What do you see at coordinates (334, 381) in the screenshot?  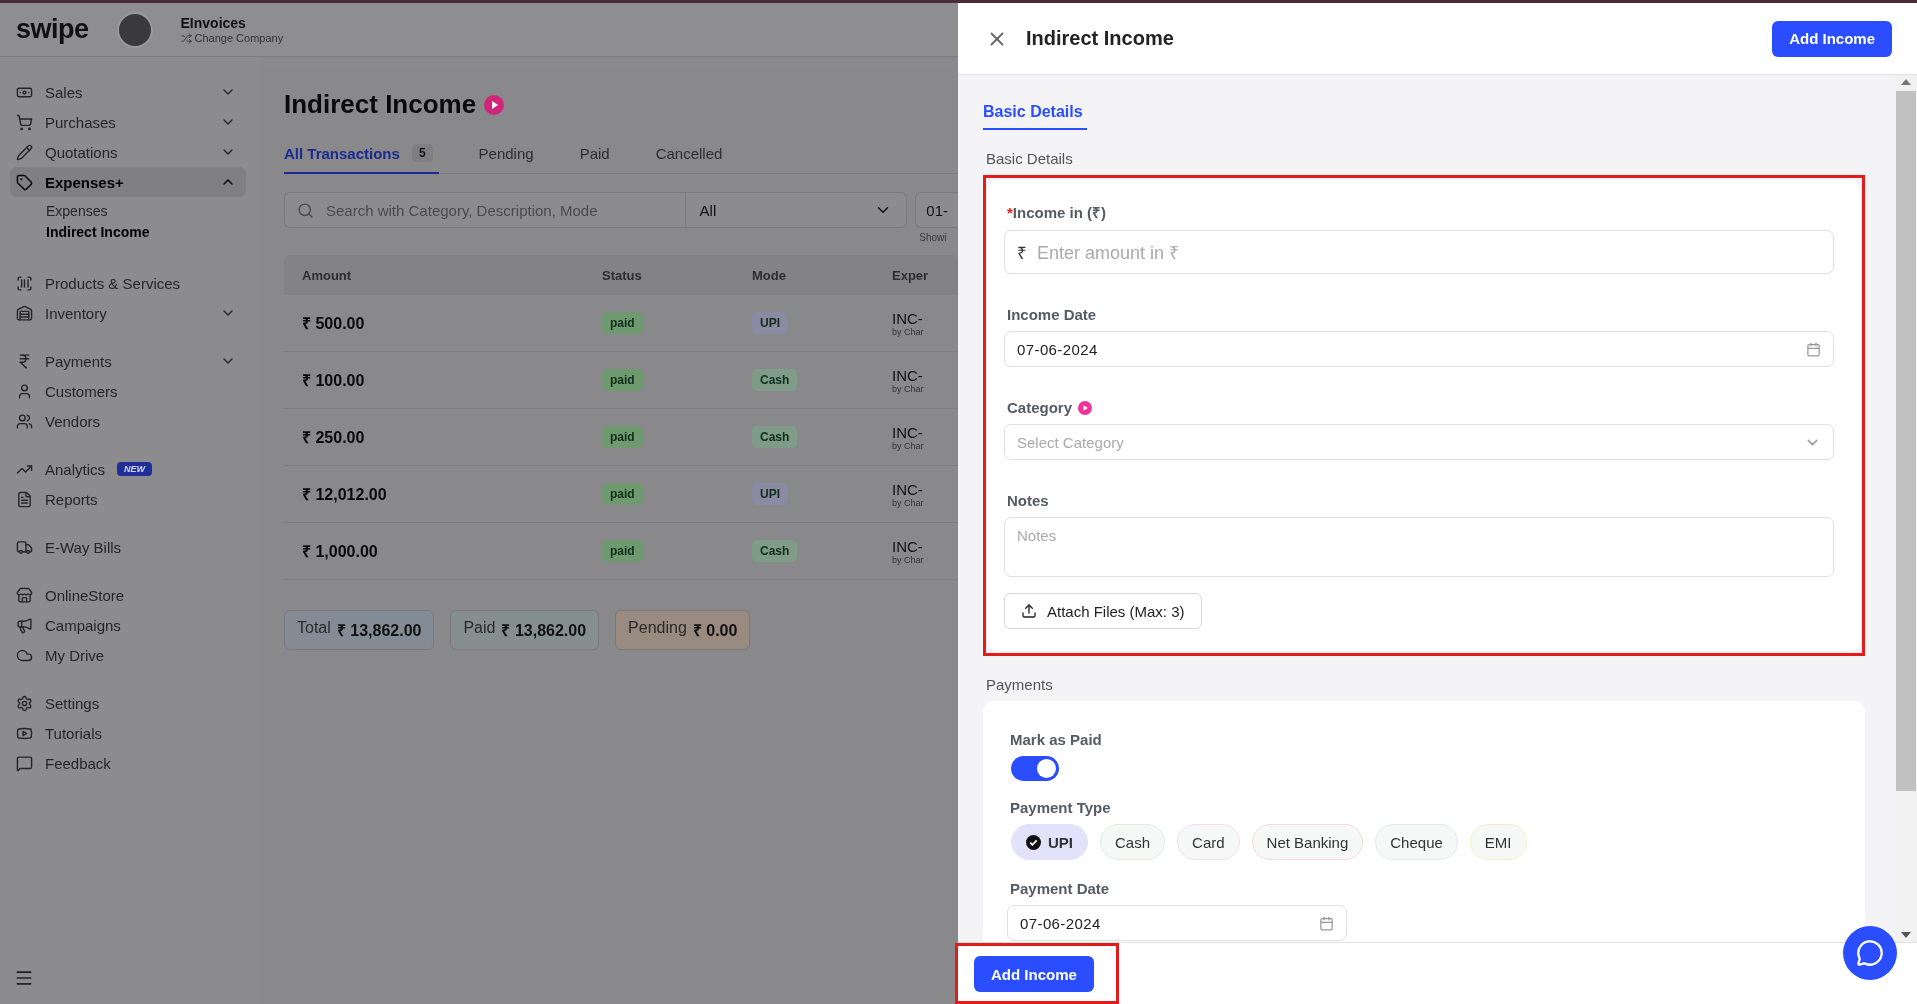 I see `amount-cell-text: ₹ 100.00` at bounding box center [334, 381].